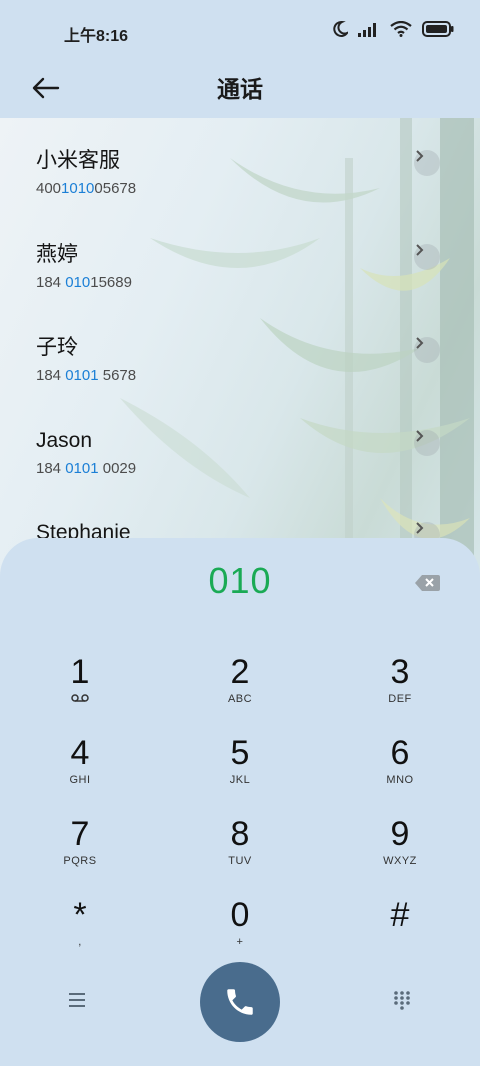 The image size is (480, 1066). What do you see at coordinates (78, 188) in the screenshot?
I see `number-match: 1010` at bounding box center [78, 188].